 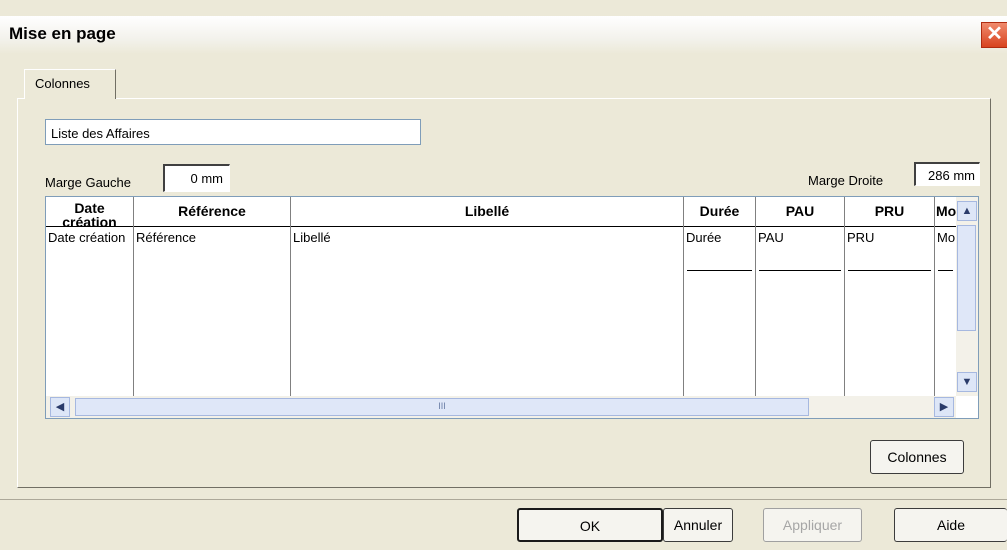 What do you see at coordinates (720, 296) in the screenshot?
I see `grid-column-duree: Durée Durée` at bounding box center [720, 296].